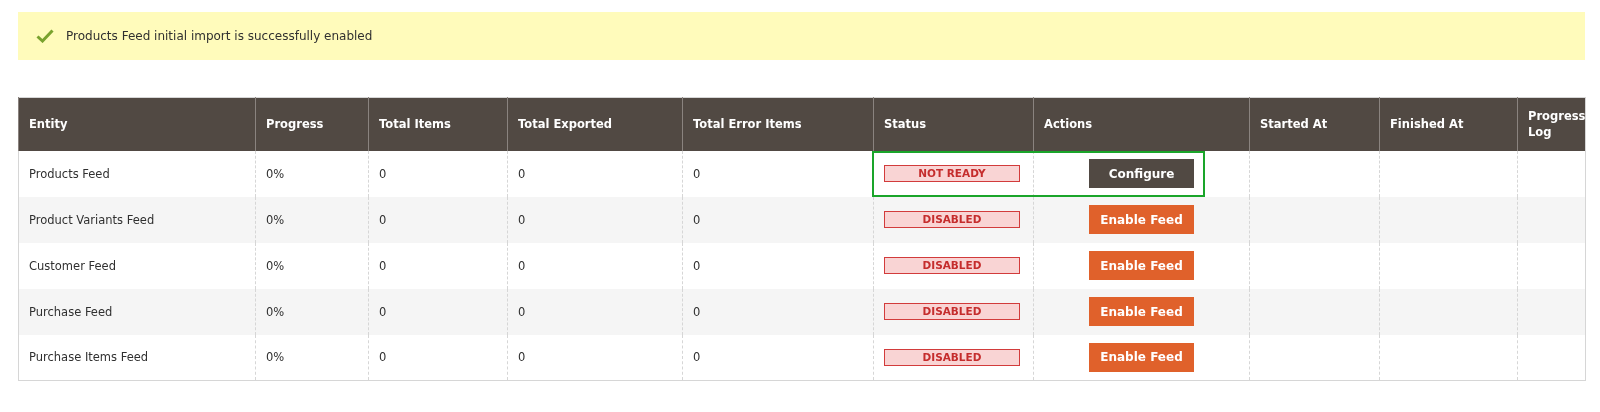 Image resolution: width=1600 pixels, height=412 pixels. I want to click on column-header: Progress, so click(312, 124).